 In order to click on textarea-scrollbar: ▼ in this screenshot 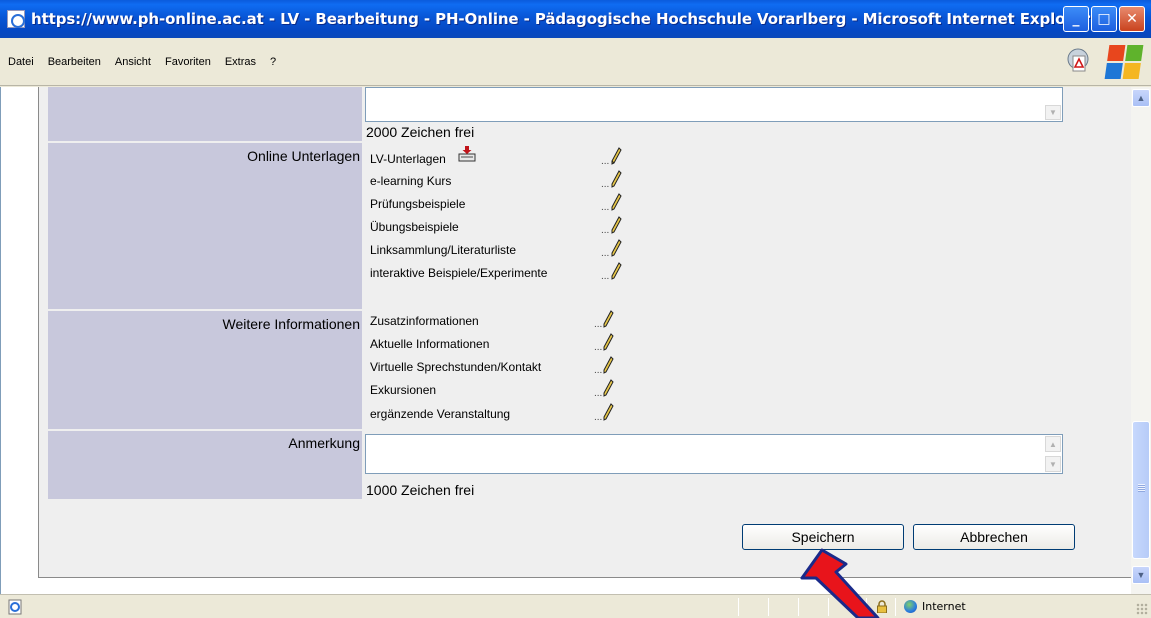, I will do `click(1053, 104)`.